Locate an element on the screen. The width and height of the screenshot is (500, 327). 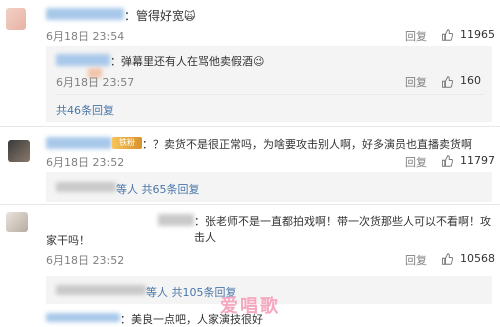
comment-text: ：管得好宽🙀 is located at coordinates (160, 16).